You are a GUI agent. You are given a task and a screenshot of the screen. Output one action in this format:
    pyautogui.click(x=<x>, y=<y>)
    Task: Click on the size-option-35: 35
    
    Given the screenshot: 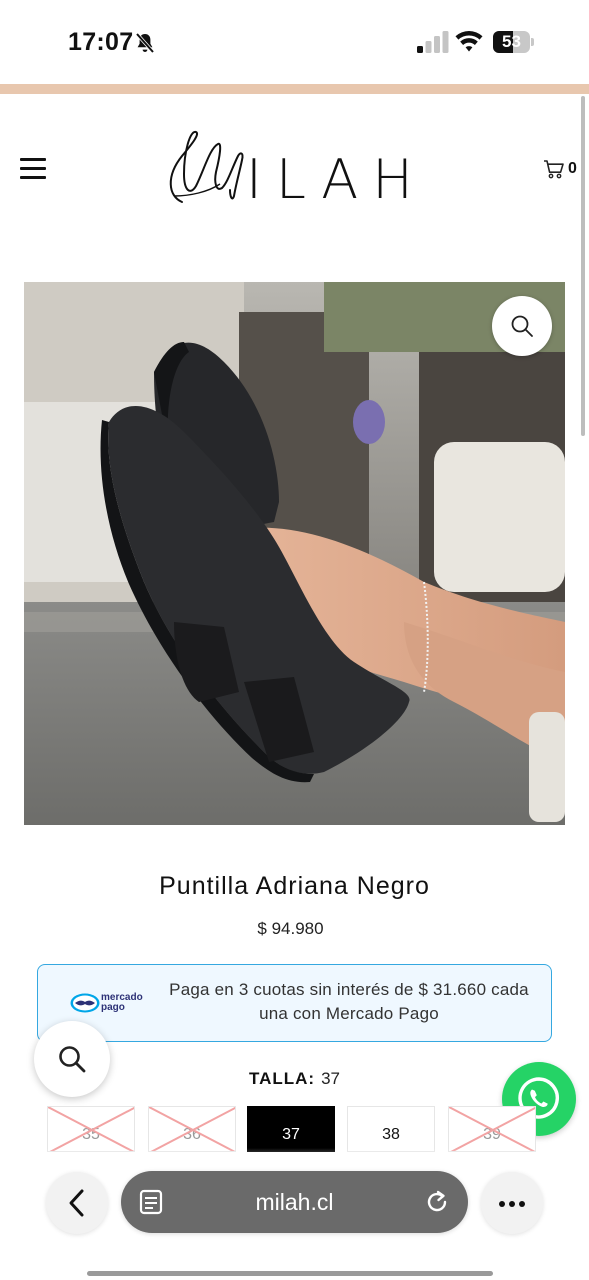 What is the action you would take?
    pyautogui.click(x=91, y=1129)
    